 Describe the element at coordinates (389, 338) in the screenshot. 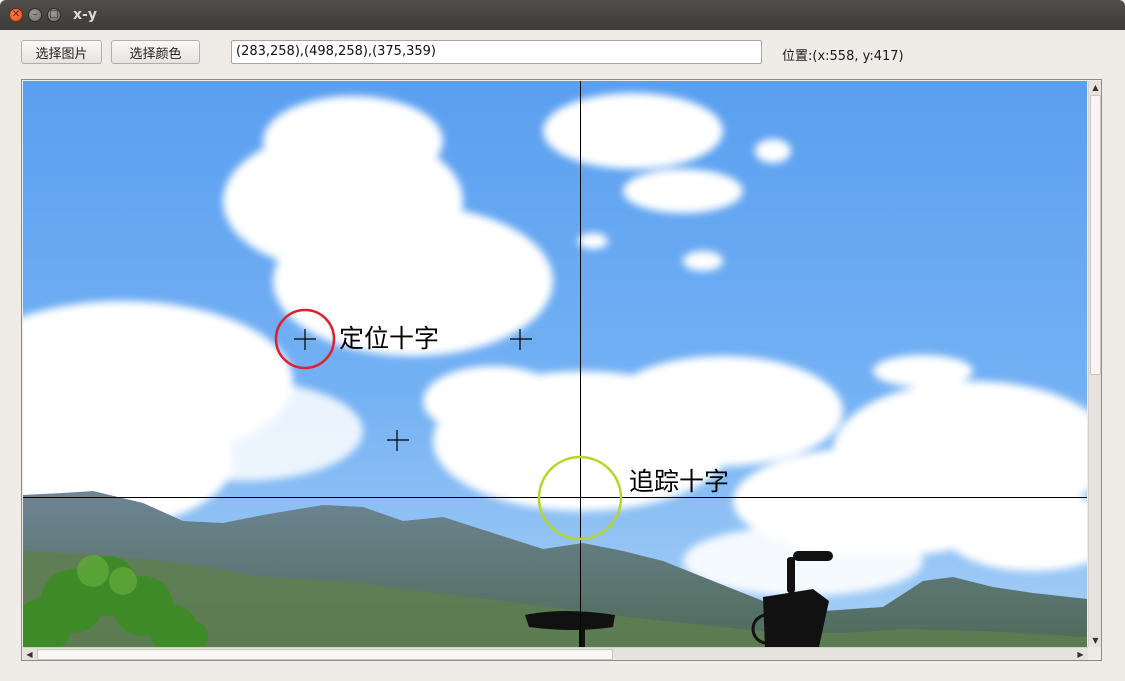

I see `locate-cross-label: 定位十字` at that location.